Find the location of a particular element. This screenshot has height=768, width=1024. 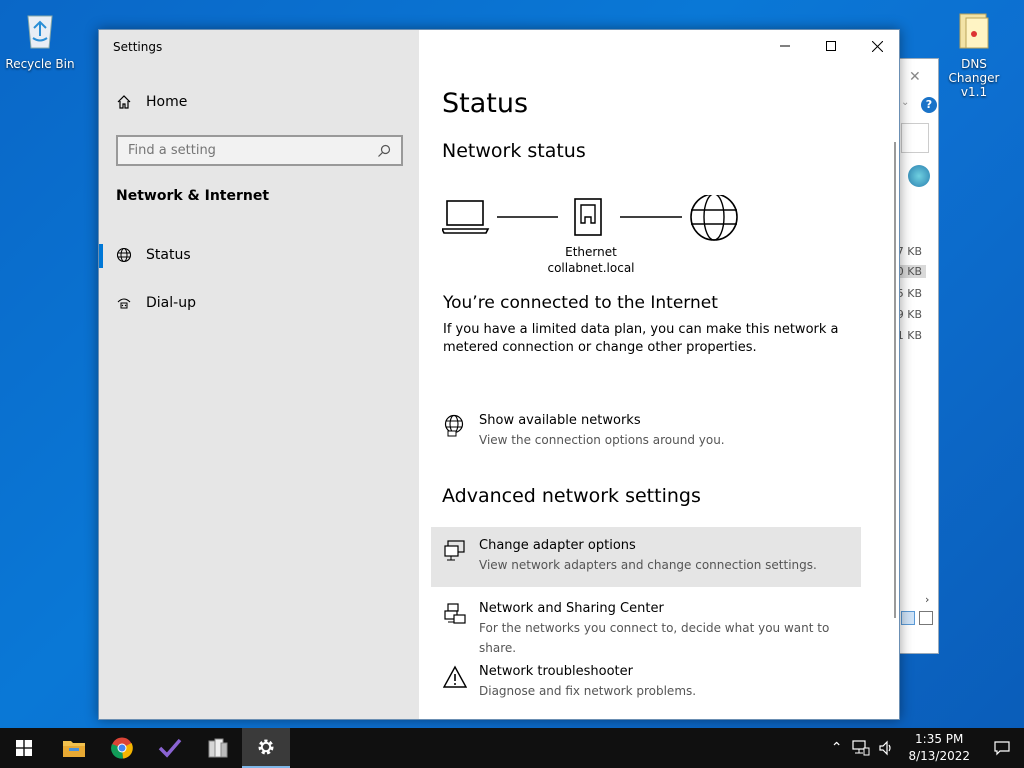

volume-icon is located at coordinates (886, 748).